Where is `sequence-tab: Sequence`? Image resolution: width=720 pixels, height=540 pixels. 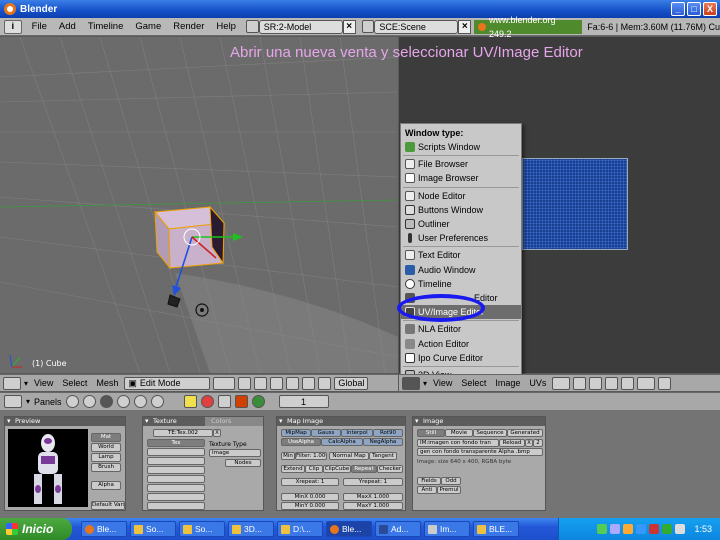
sequence-tab: Sequence is located at coordinates (490, 433).